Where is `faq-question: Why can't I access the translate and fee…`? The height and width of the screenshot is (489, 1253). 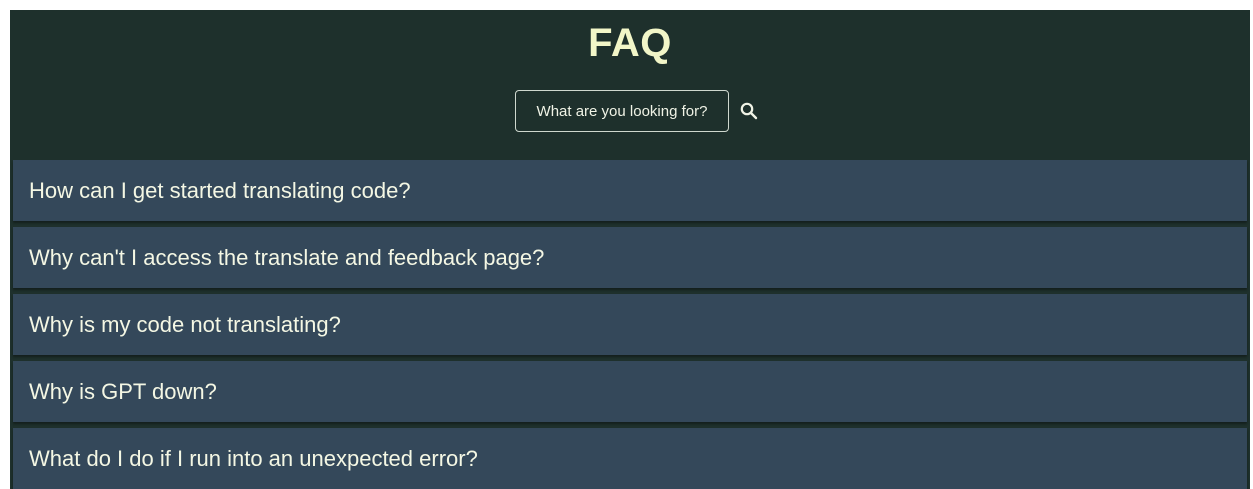 faq-question: Why can't I access the translate and fee… is located at coordinates (287, 257).